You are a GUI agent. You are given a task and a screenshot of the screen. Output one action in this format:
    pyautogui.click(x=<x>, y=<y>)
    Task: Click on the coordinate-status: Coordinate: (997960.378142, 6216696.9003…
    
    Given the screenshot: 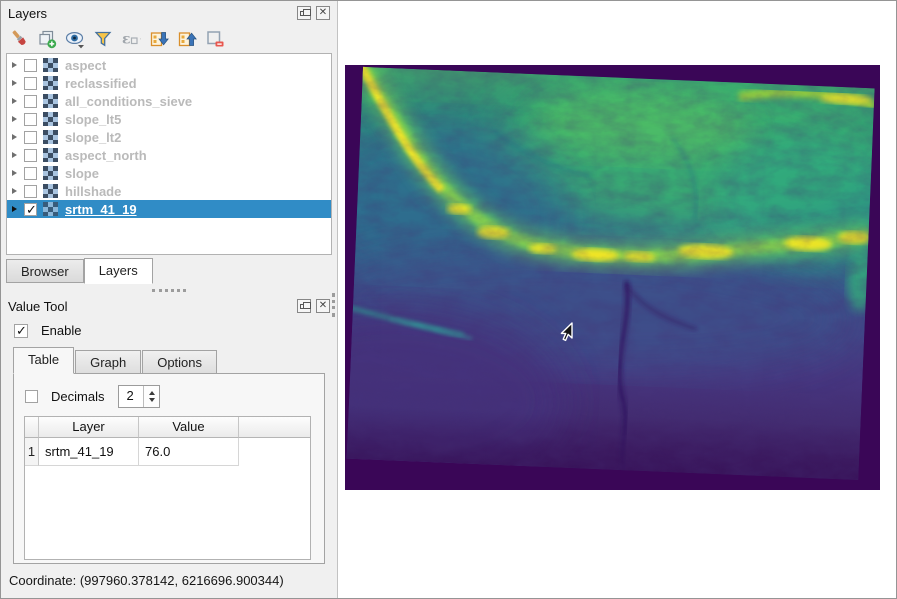 What is the action you would take?
    pyautogui.click(x=146, y=580)
    